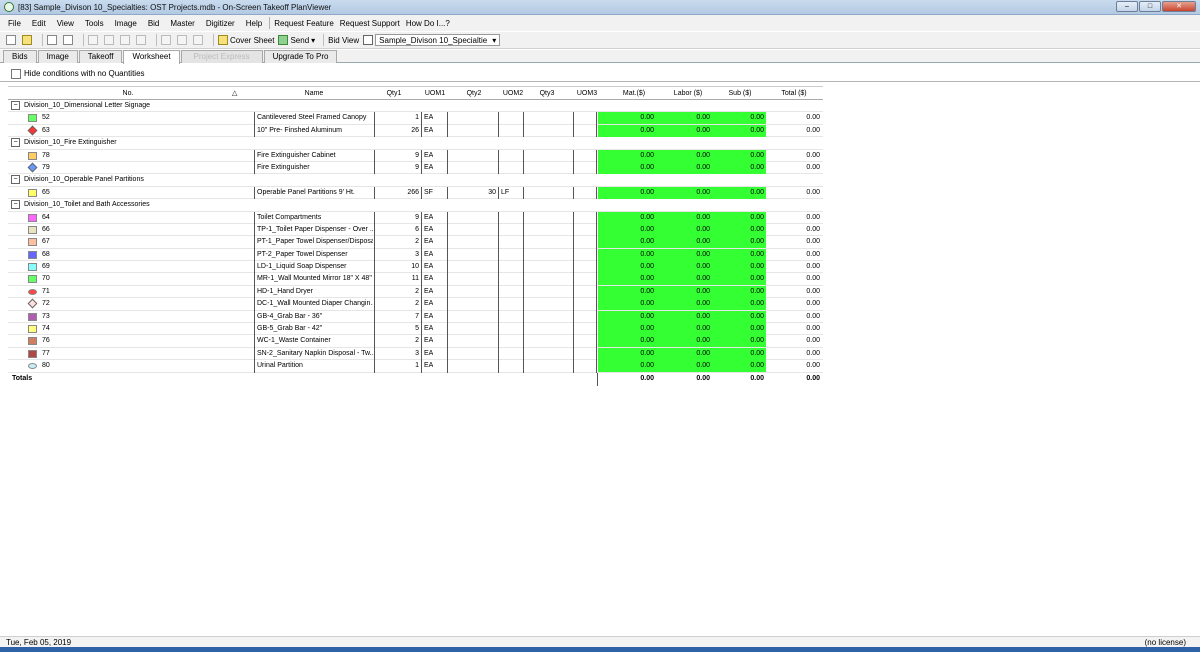 The width and height of the screenshot is (1200, 652). I want to click on menu-bid: Bid, so click(154, 23).